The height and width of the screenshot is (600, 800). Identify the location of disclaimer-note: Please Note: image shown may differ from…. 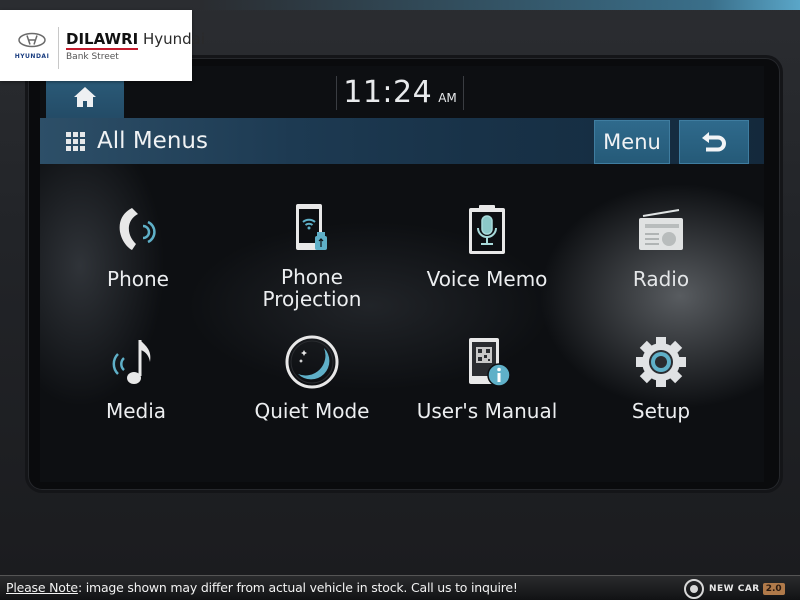
(262, 587).